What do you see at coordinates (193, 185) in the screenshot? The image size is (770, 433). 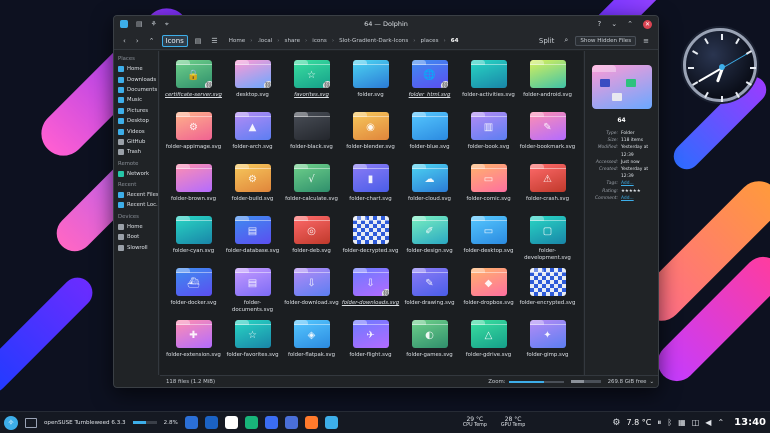 I see `file-item: folder-brown.svg` at bounding box center [193, 185].